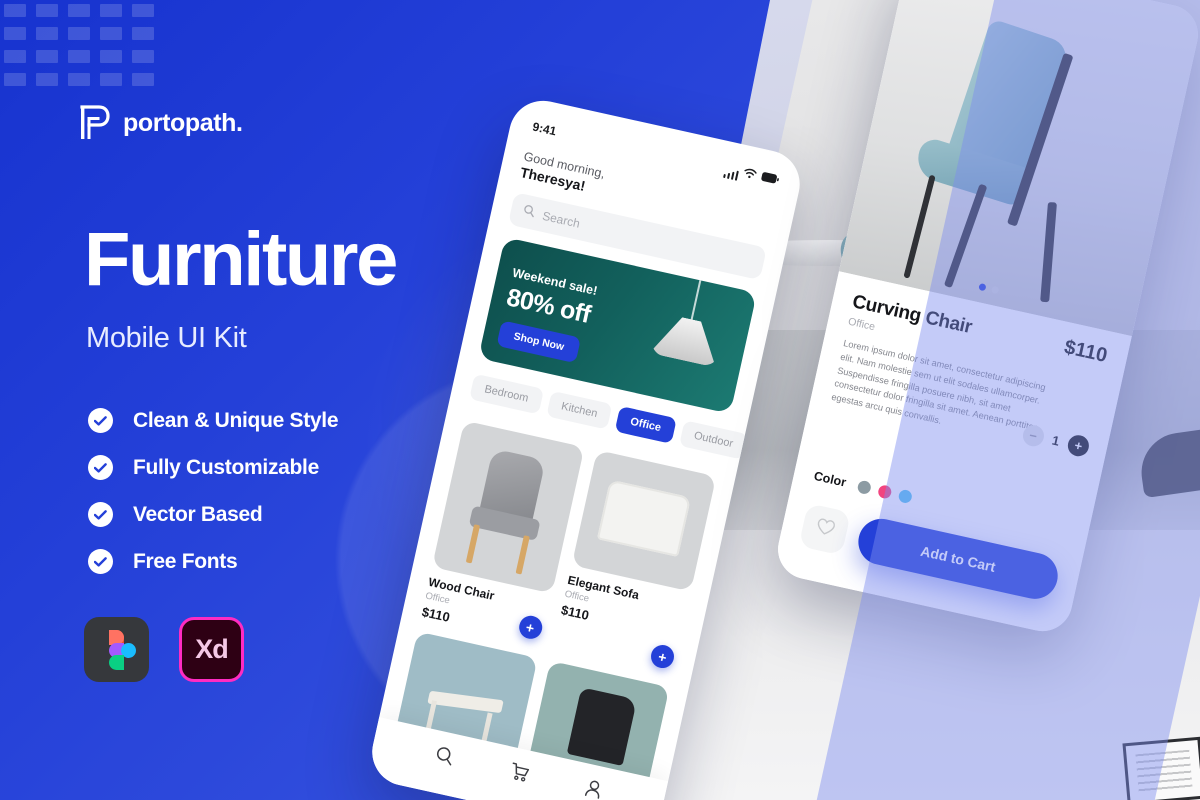 The height and width of the screenshot is (800, 1200). What do you see at coordinates (1078, 446) in the screenshot?
I see `quantity-increase-button: +` at bounding box center [1078, 446].